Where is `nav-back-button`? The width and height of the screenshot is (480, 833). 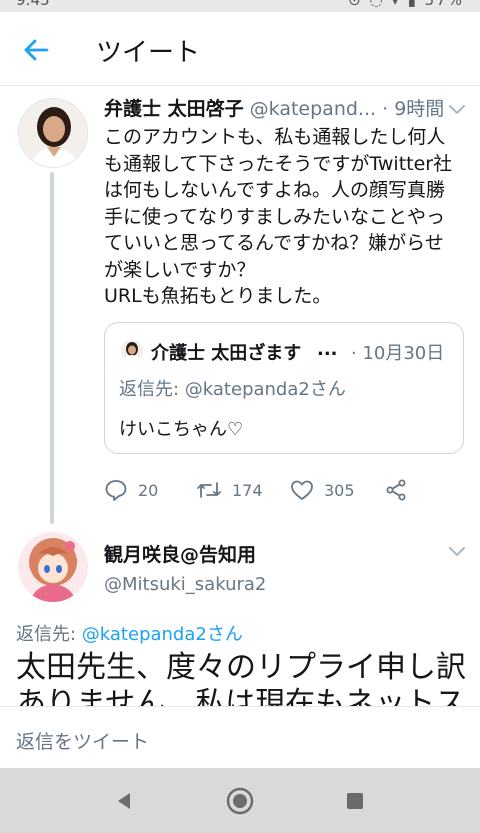 nav-back-button is located at coordinates (124, 801).